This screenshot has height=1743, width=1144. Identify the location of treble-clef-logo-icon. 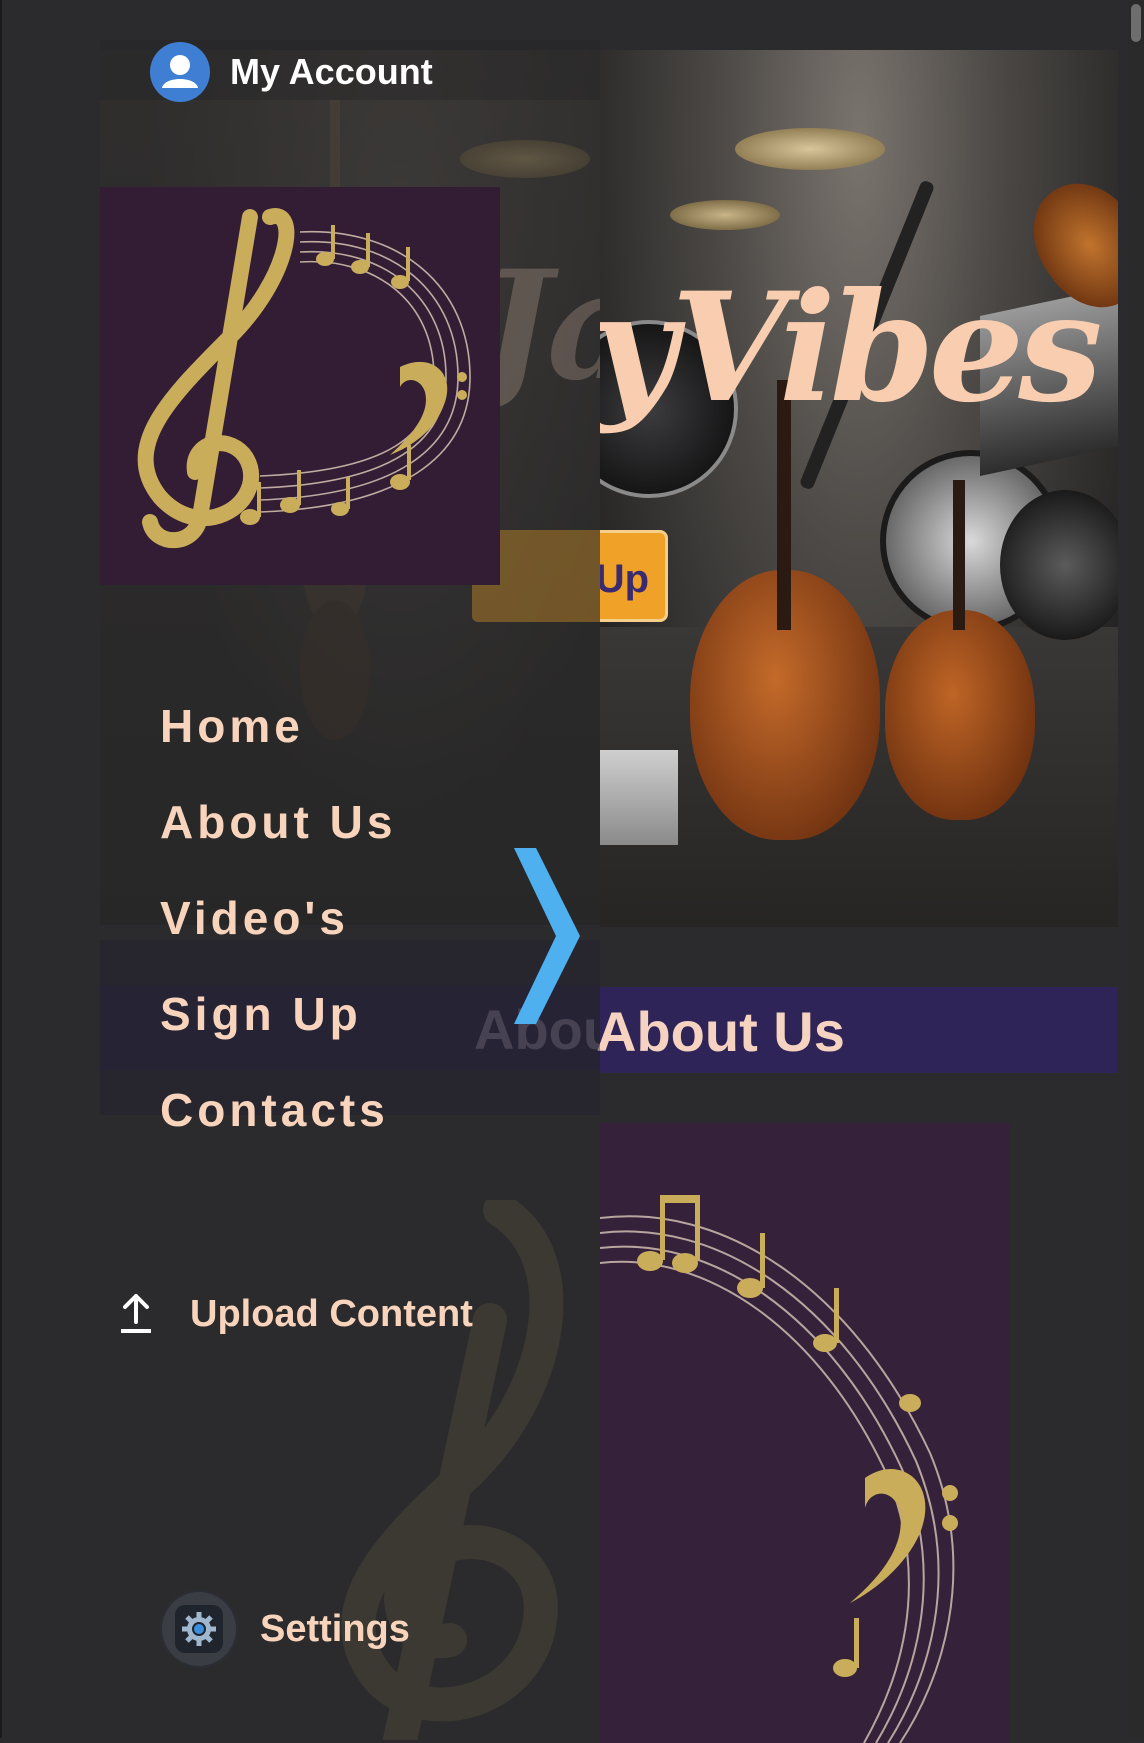
(304, 378).